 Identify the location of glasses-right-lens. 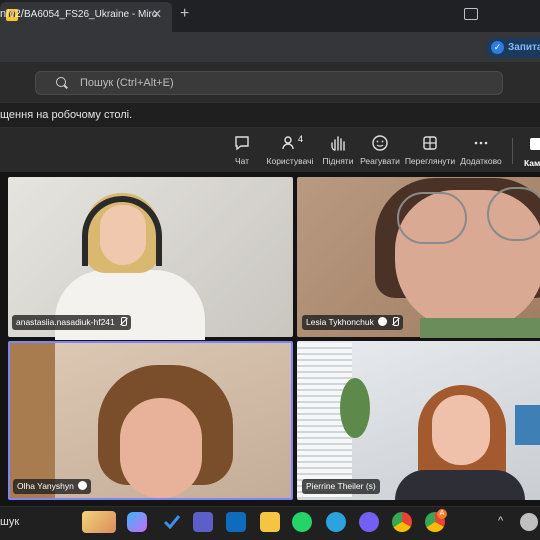
(513, 214).